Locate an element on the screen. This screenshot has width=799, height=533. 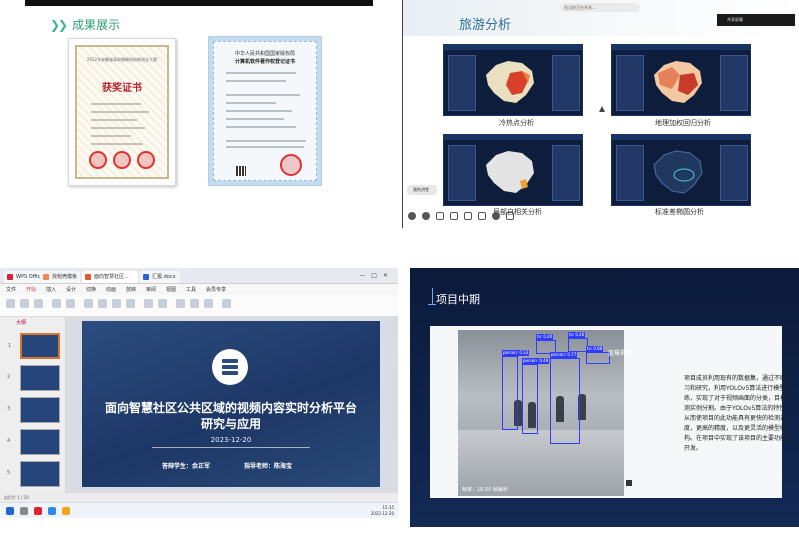
slide-thumbnail: 4 is located at coordinates (33, 442).